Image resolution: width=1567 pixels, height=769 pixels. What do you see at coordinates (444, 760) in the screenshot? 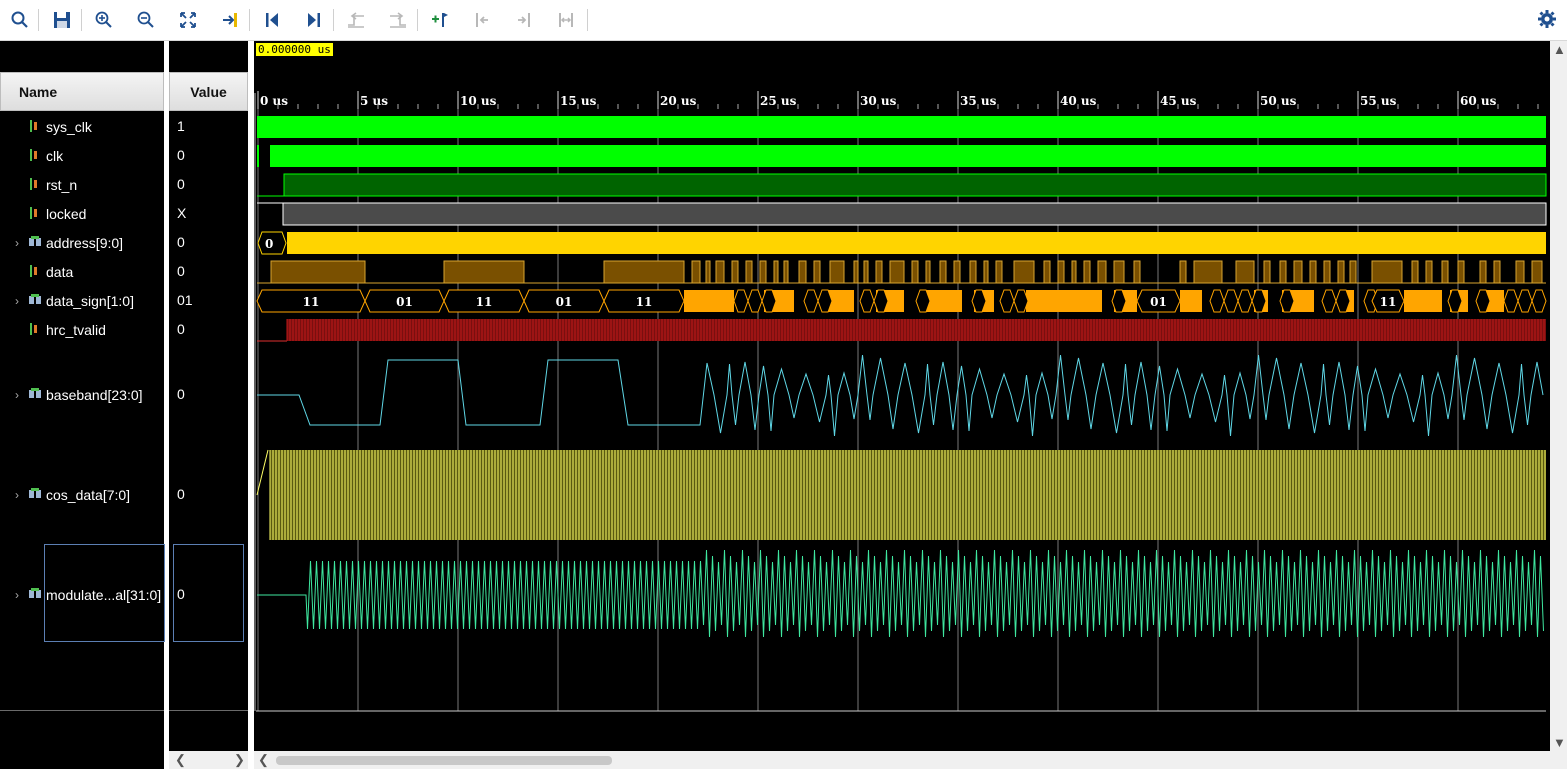
I see `wave-scroll-thumb` at bounding box center [444, 760].